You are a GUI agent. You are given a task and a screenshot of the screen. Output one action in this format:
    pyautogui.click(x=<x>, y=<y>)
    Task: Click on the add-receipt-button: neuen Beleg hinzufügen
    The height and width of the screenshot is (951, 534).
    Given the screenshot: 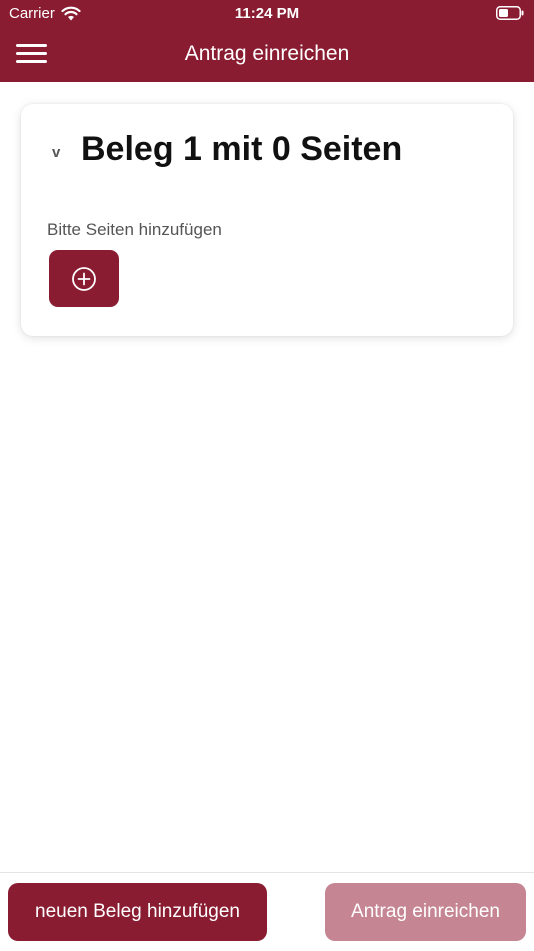 What is the action you would take?
    pyautogui.click(x=137, y=912)
    